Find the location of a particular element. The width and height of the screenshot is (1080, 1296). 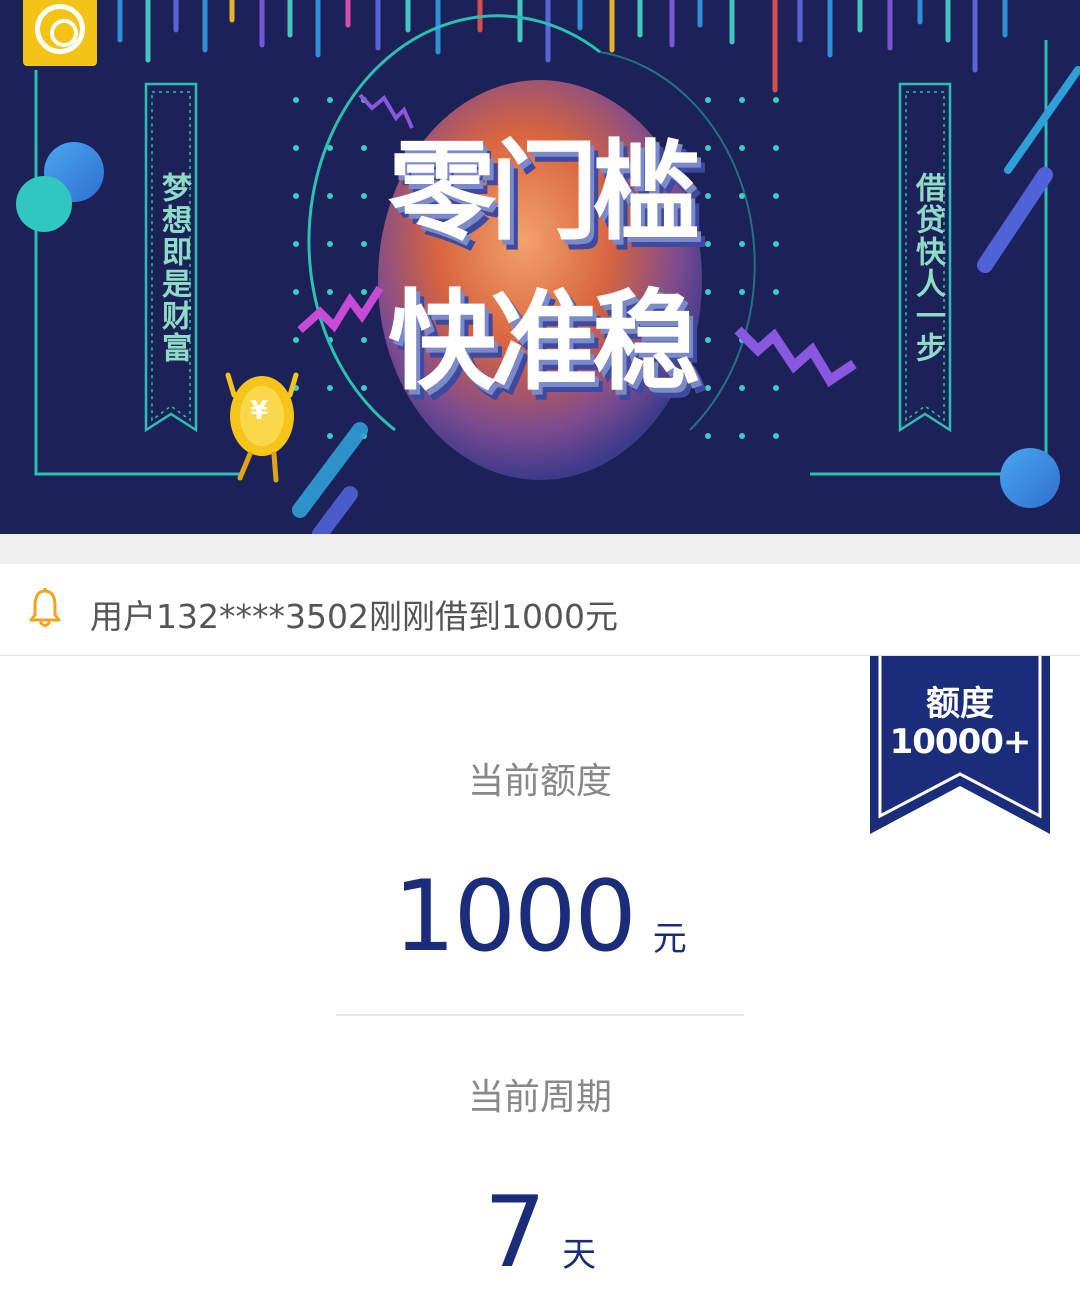

section-divider is located at coordinates (540, 1015).